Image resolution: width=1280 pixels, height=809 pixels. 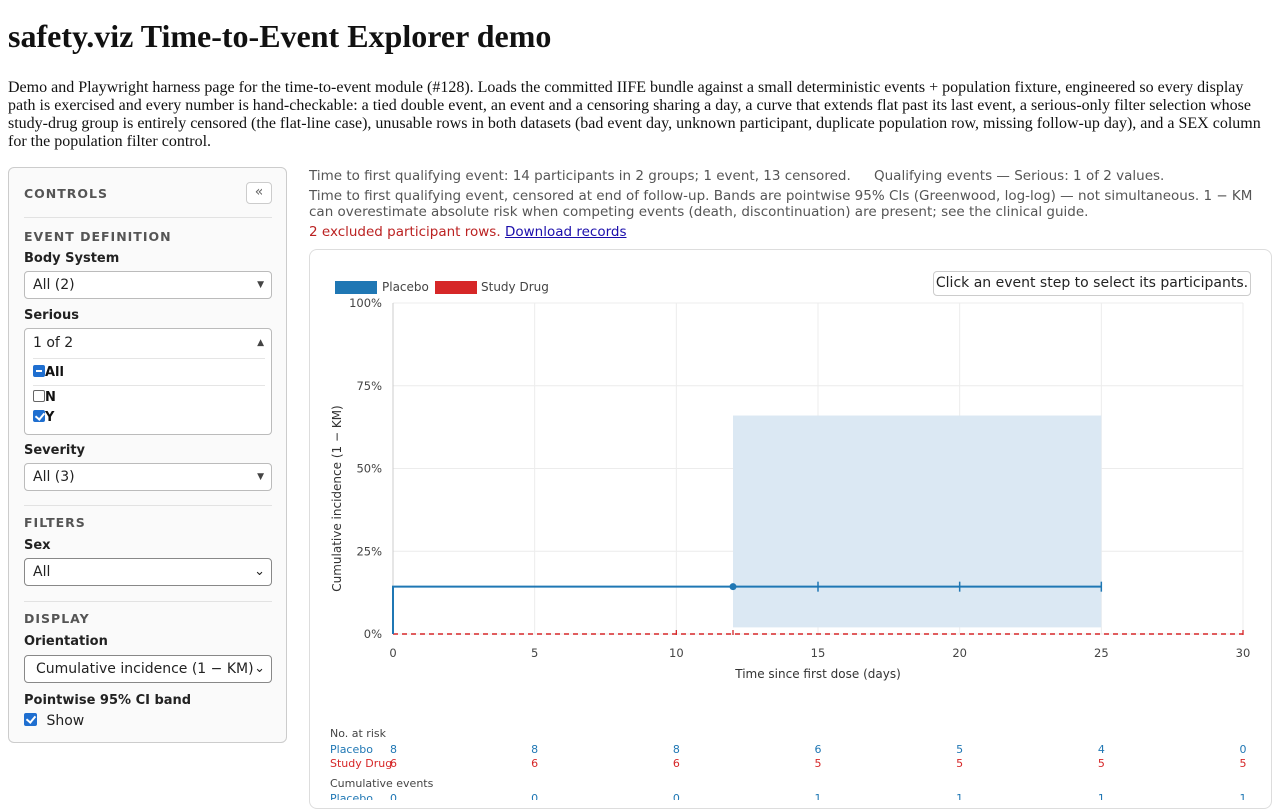 What do you see at coordinates (369, 469) in the screenshot?
I see `y-tick-label: 50%` at bounding box center [369, 469].